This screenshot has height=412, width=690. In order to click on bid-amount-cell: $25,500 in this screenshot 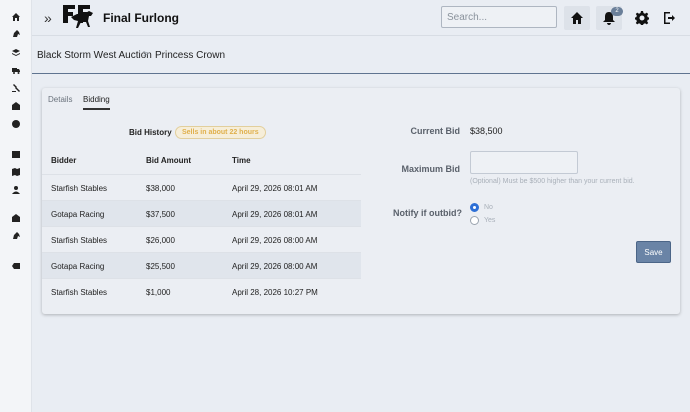, I will do `click(160, 266)`.